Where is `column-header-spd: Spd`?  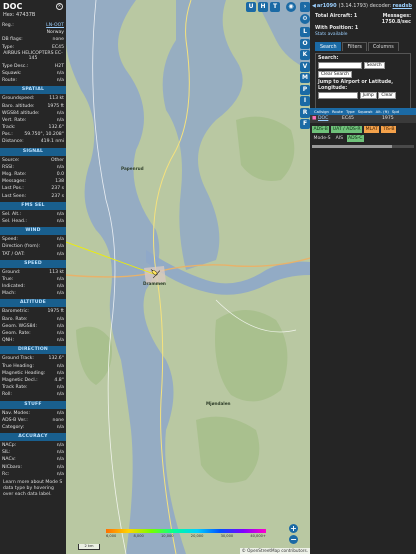 column-header-spd: Spd is located at coordinates (395, 111).